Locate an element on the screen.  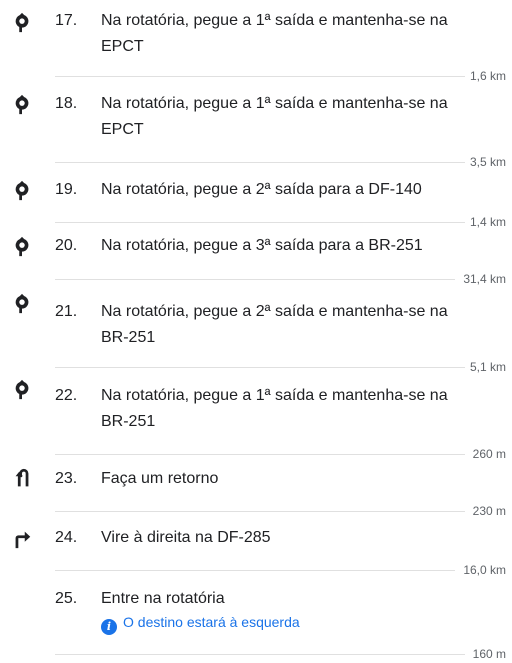
step-distance-row: 3,5 km is located at coordinates (280, 162).